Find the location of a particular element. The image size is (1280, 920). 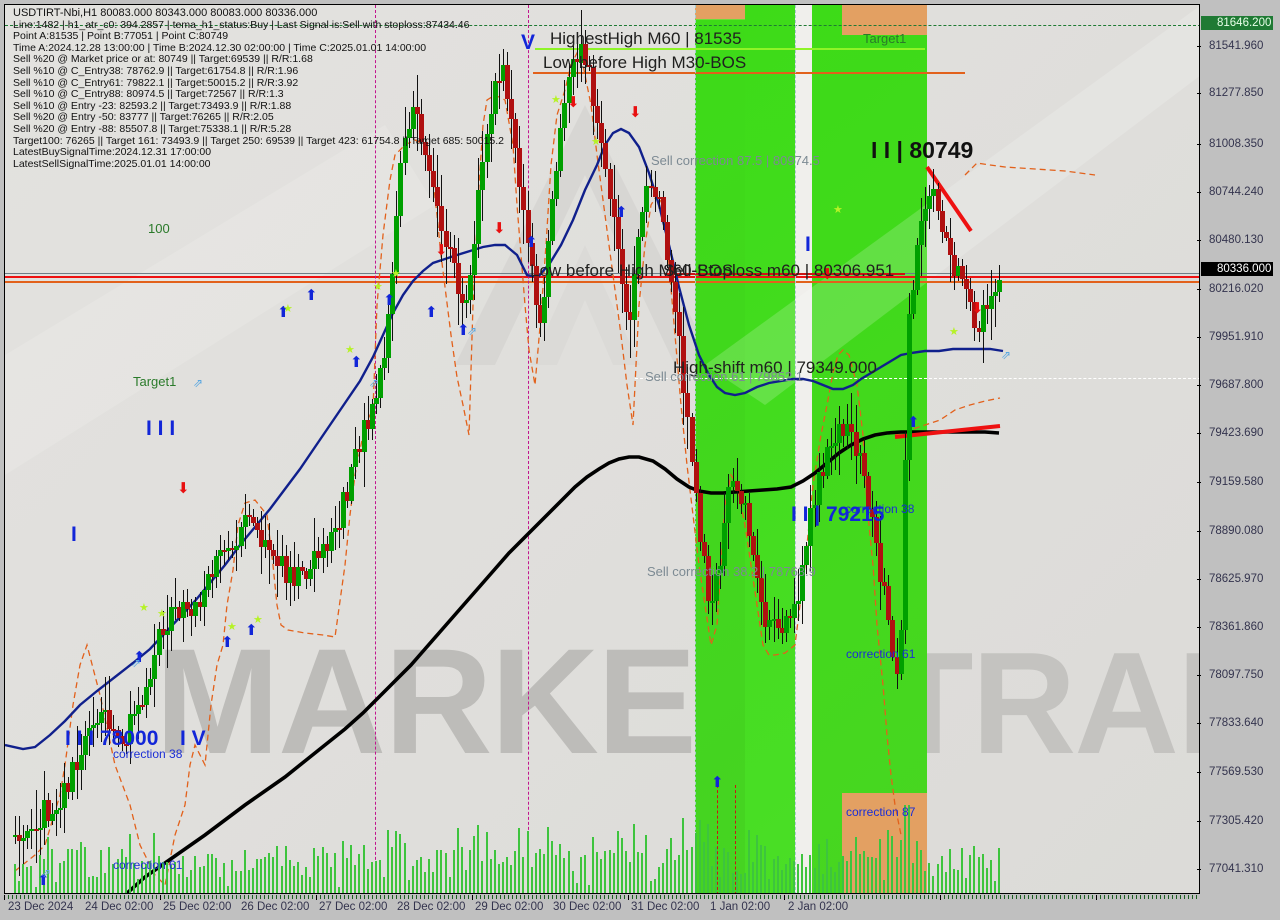

price-tick: 77041.310 is located at coordinates (1230, 869).